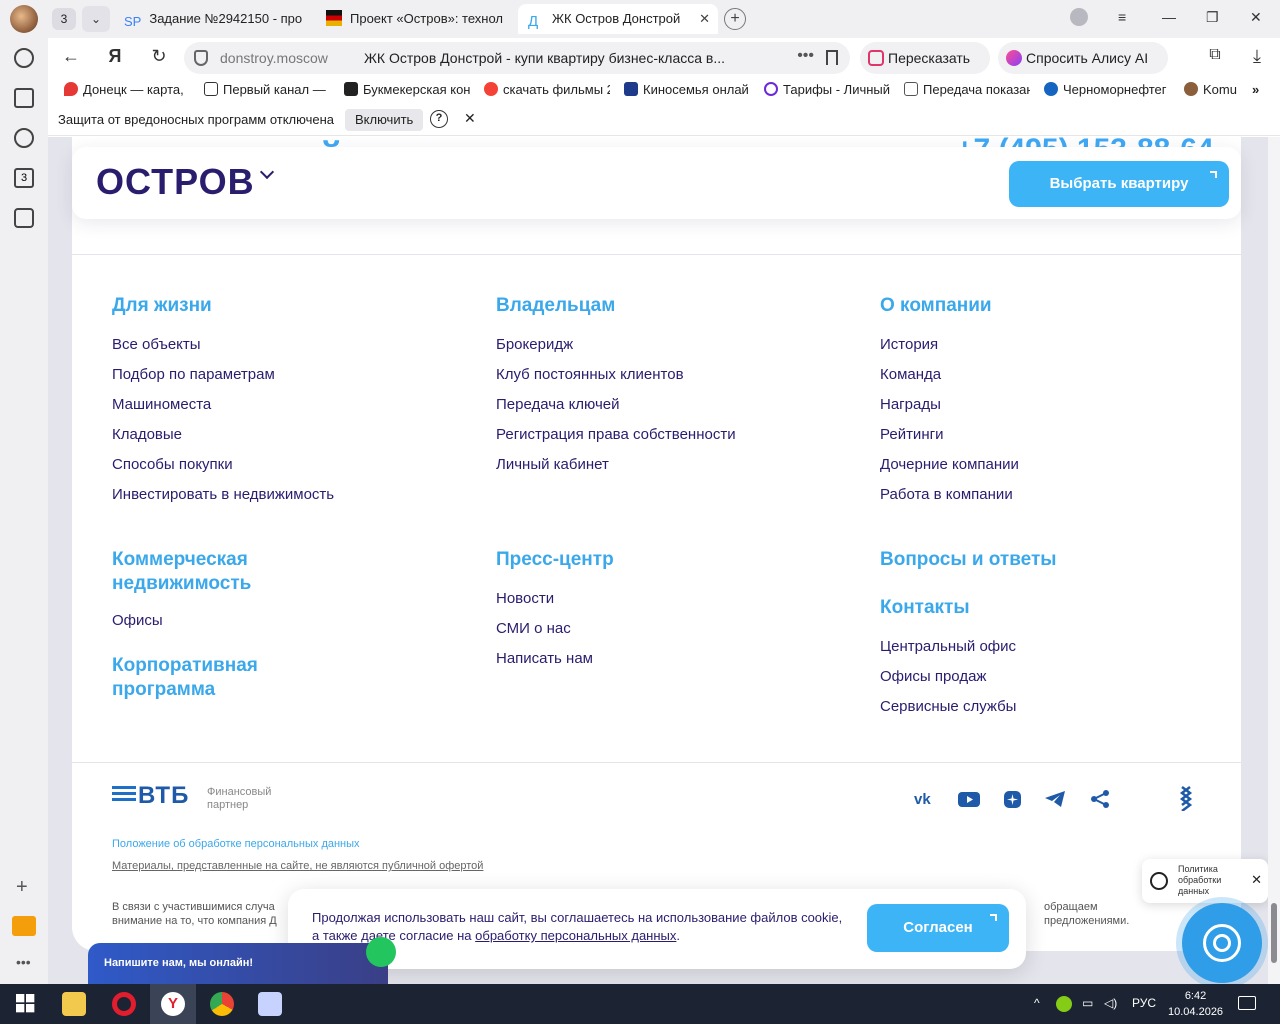 The image size is (1280, 1024). What do you see at coordinates (407, 89) in the screenshot?
I see `bookmark-item: Букмекерская кон` at bounding box center [407, 89].